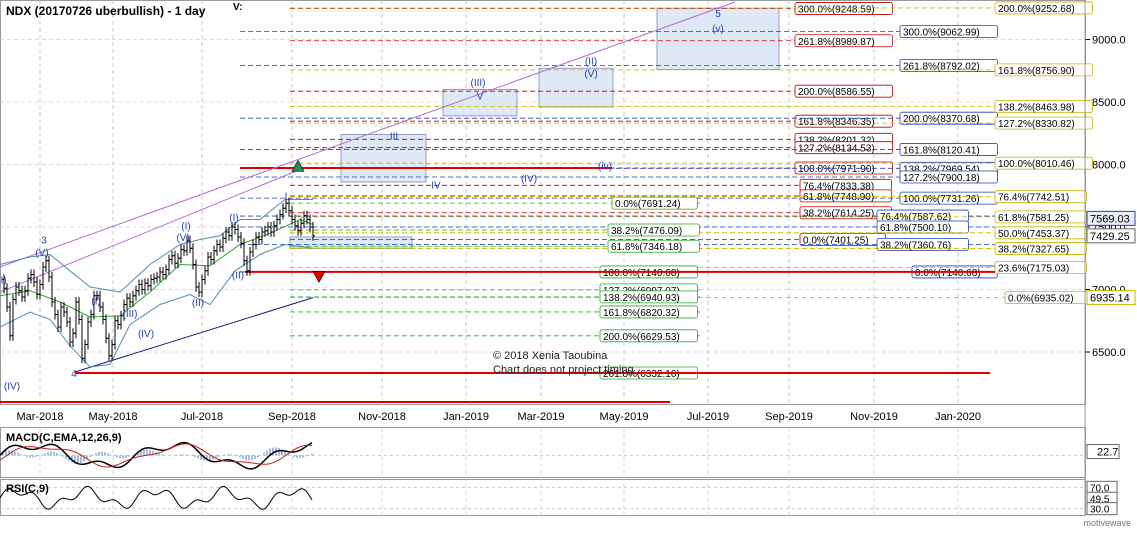 This screenshot has width=1137, height=534. What do you see at coordinates (44, 240) in the screenshot?
I see `wave-label: 3` at bounding box center [44, 240].